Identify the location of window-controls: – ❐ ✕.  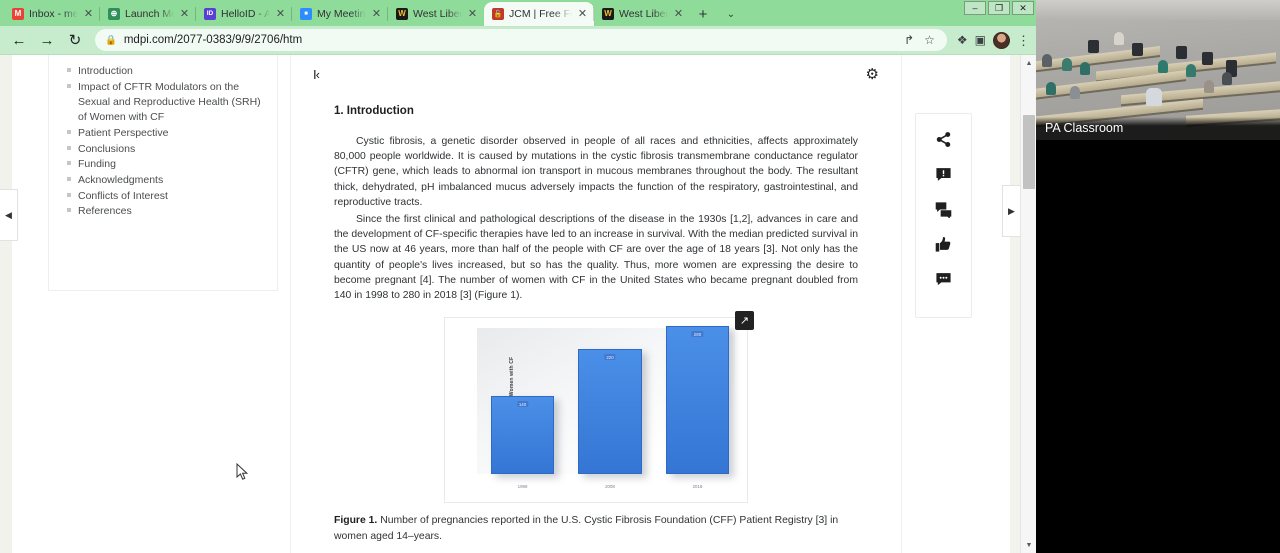
(999, 8).